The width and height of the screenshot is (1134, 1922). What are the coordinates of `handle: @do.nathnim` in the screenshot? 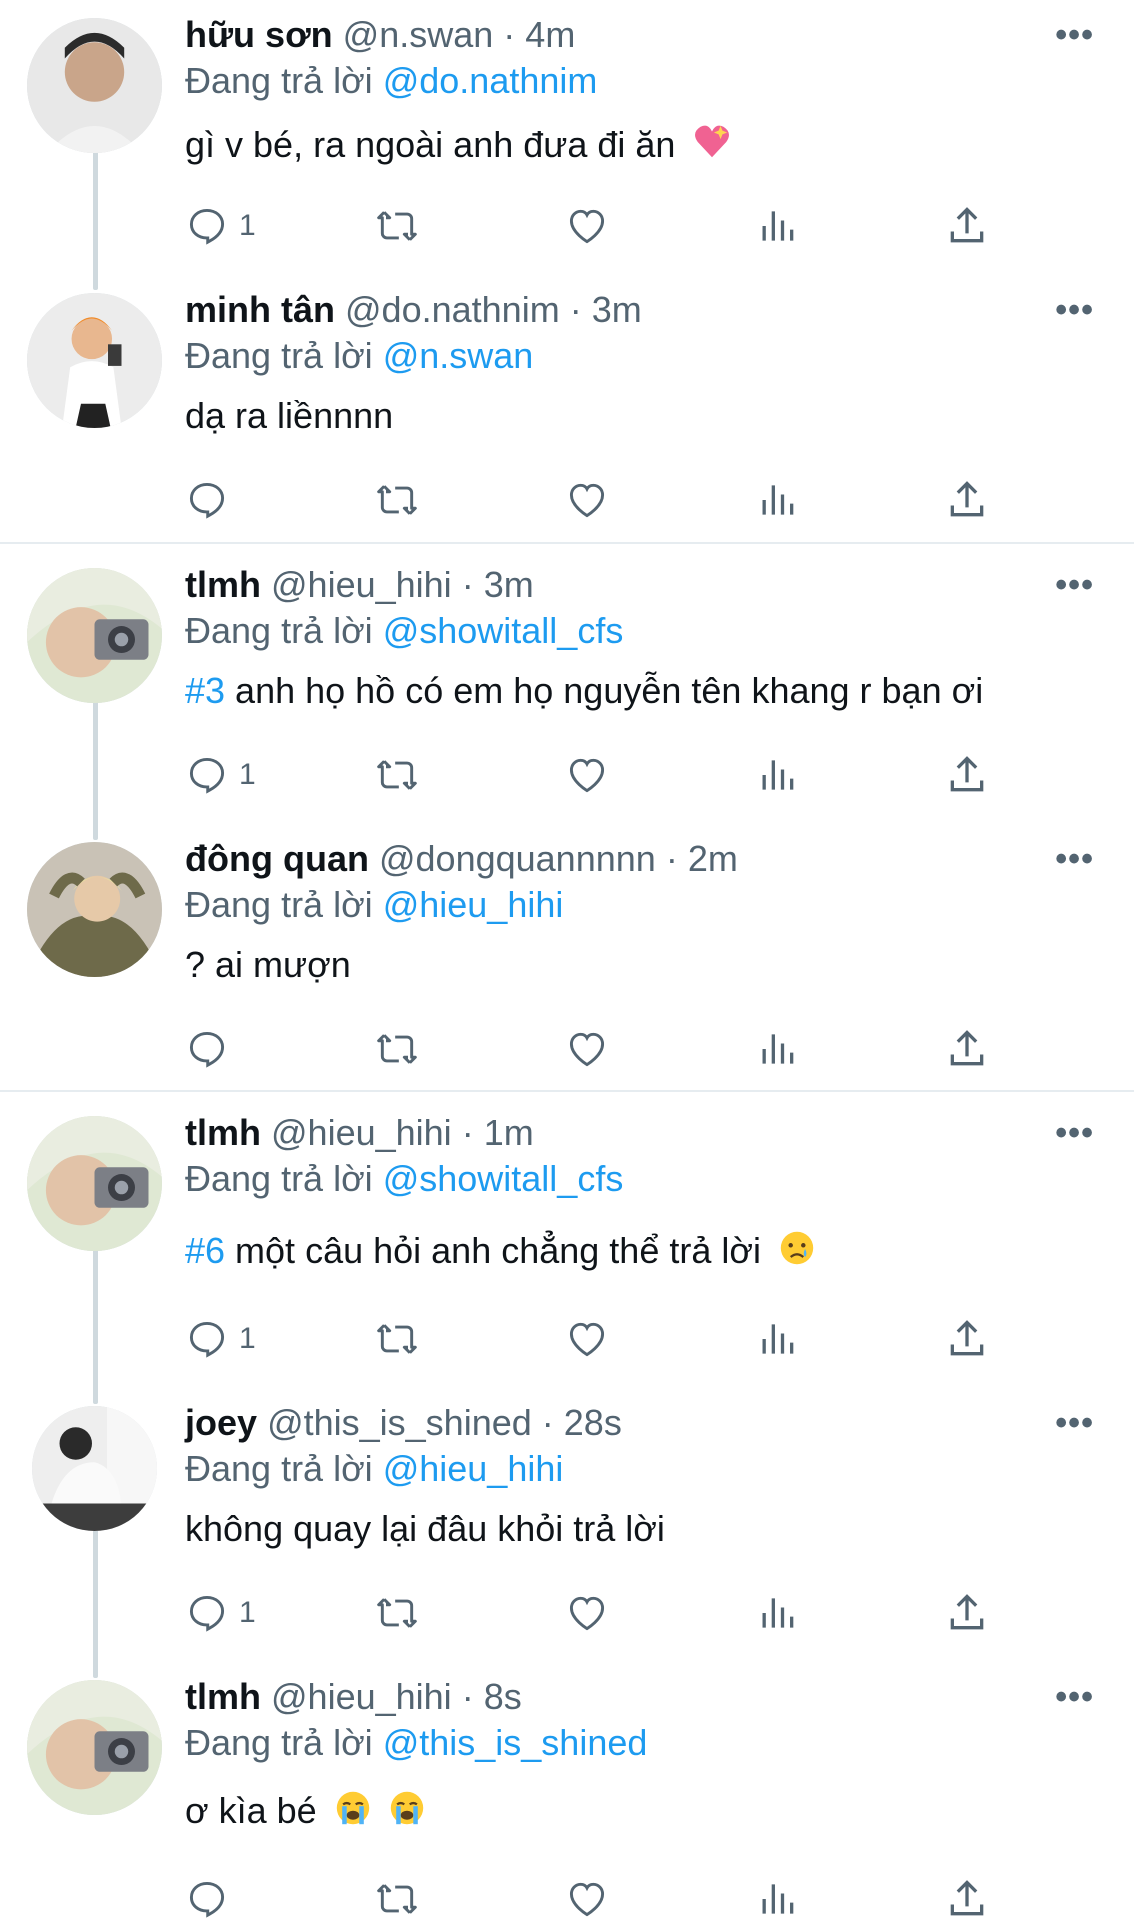 It's located at (452, 309).